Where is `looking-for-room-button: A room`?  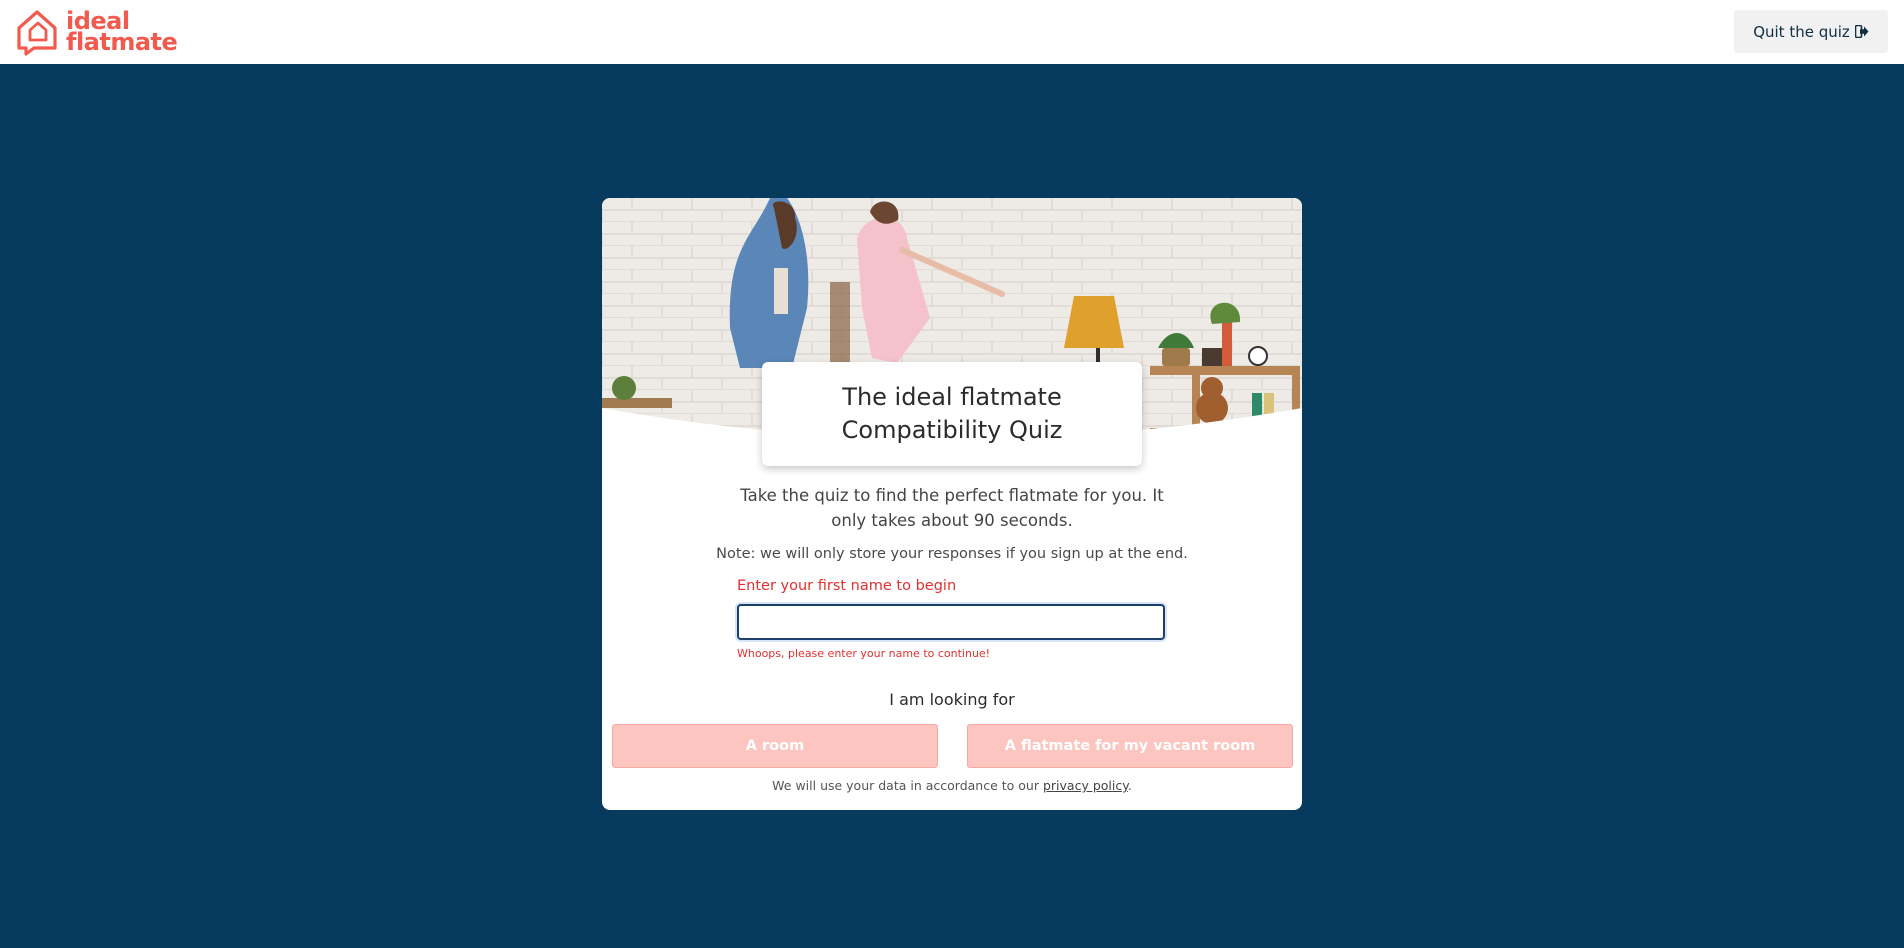 looking-for-room-button: A room is located at coordinates (775, 746).